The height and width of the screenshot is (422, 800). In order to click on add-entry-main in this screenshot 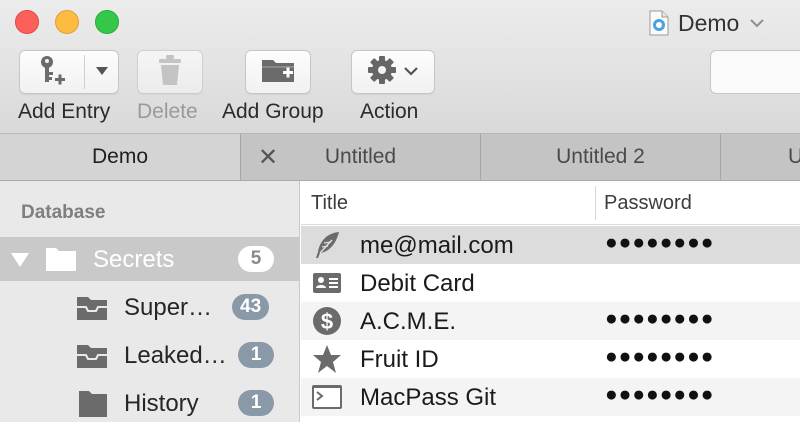, I will do `click(52, 72)`.